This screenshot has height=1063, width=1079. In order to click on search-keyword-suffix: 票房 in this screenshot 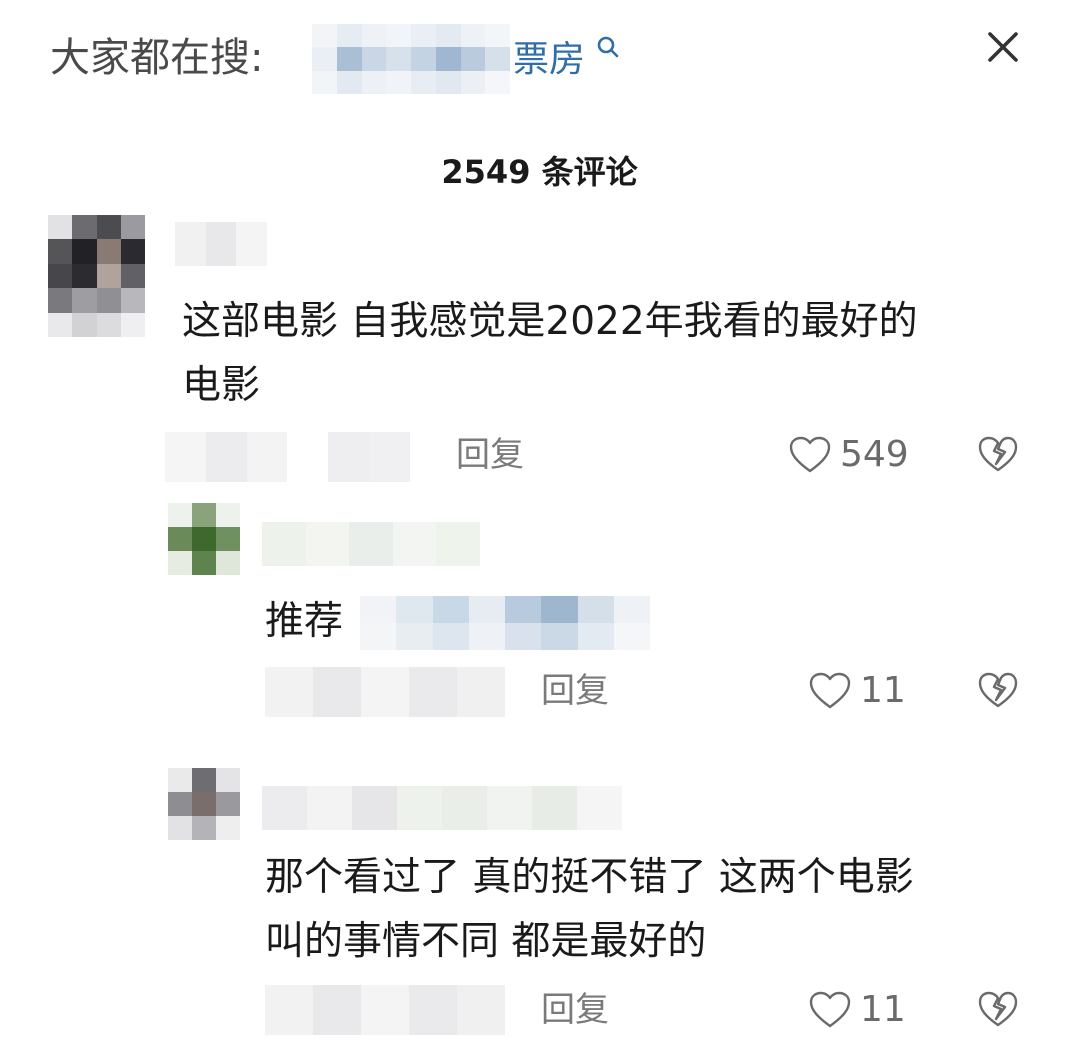, I will do `click(549, 60)`.